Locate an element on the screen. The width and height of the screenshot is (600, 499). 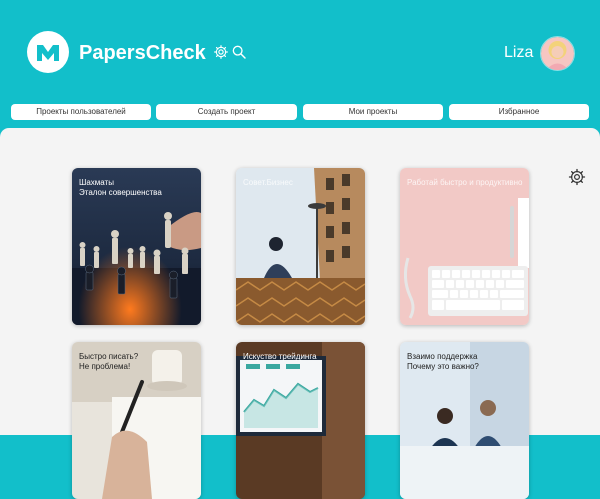
nav-my-projects: Мои проекты is located at coordinates (373, 112).